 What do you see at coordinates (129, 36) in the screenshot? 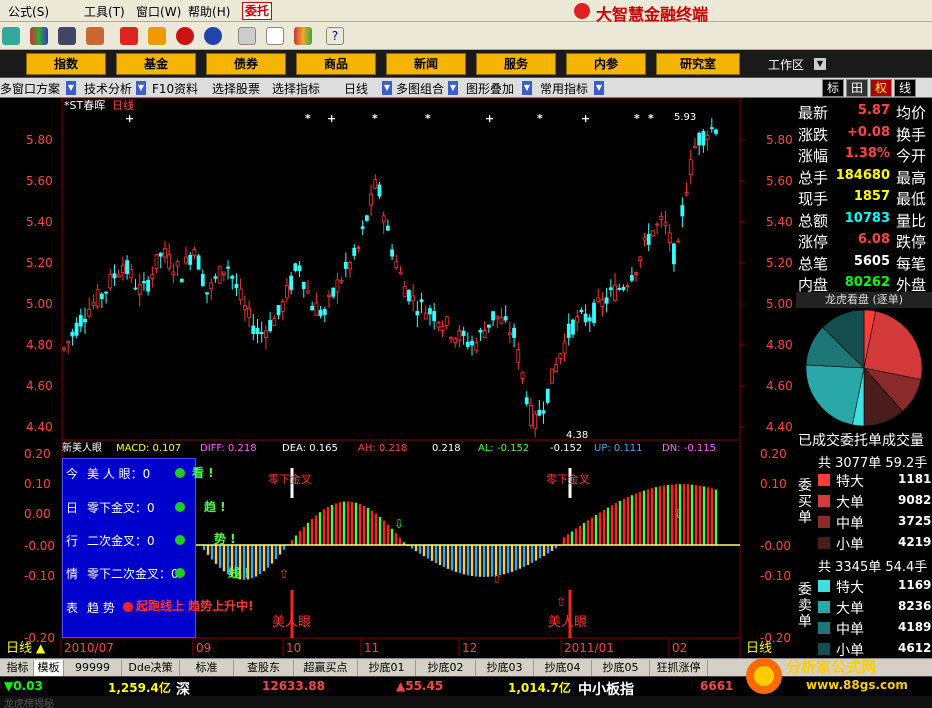
I see `dragon-icon` at bounding box center [129, 36].